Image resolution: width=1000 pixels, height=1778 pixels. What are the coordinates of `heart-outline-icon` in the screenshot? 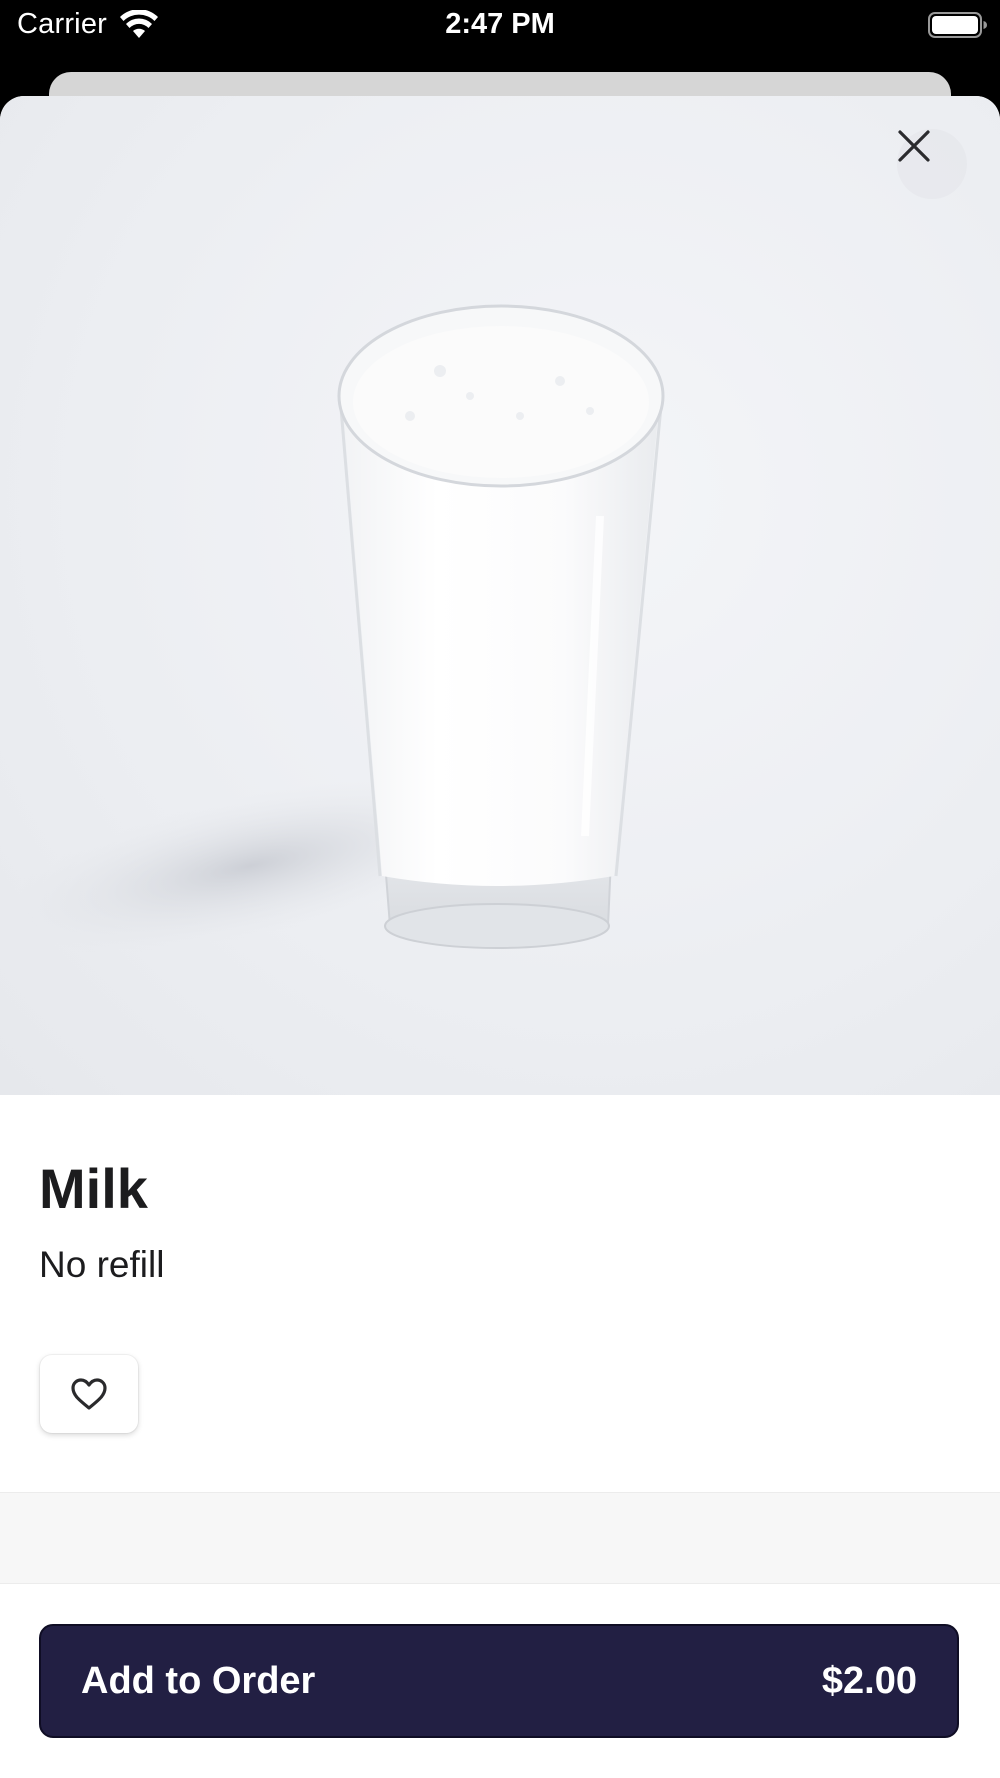 It's located at (89, 1394).